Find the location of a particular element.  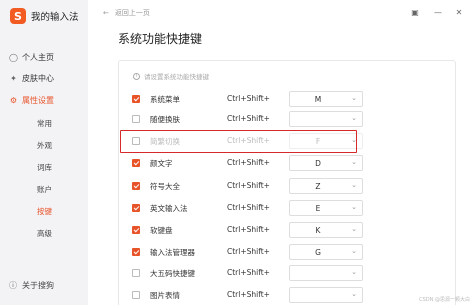

sub-item-label: 常用 is located at coordinates (44, 123).